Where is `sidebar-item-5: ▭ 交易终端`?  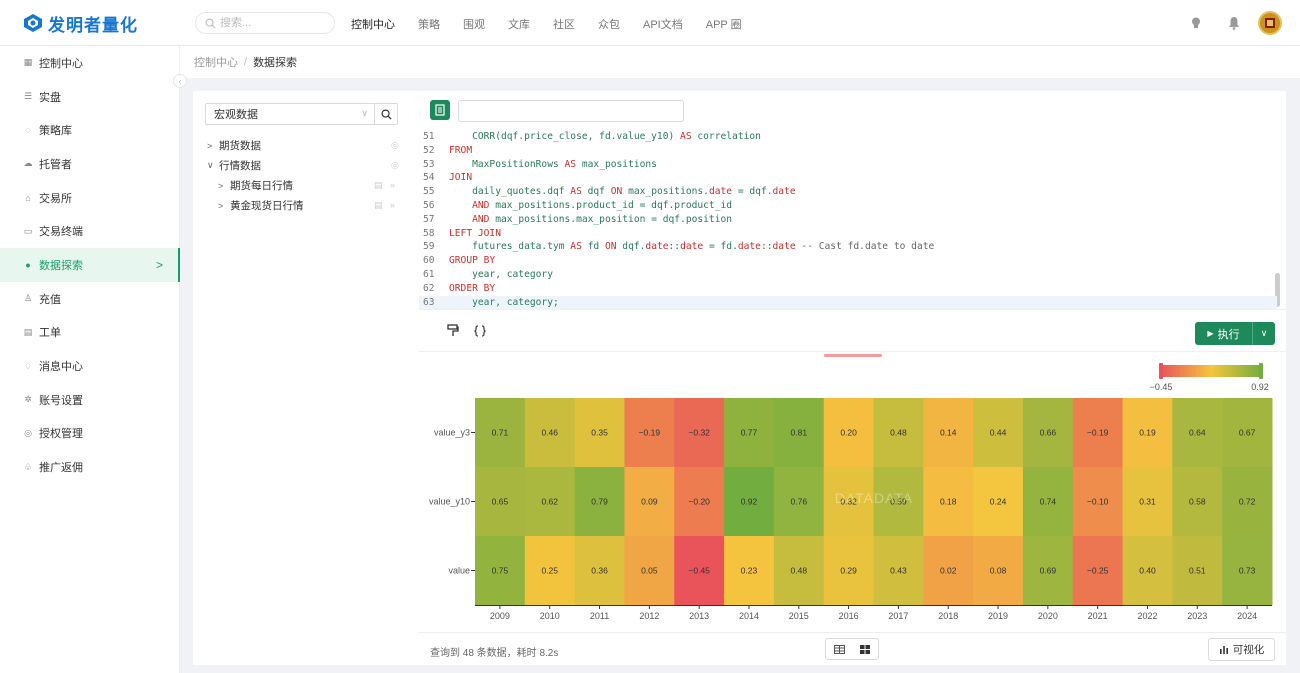 sidebar-item-5: ▭ 交易终端 is located at coordinates (89, 231).